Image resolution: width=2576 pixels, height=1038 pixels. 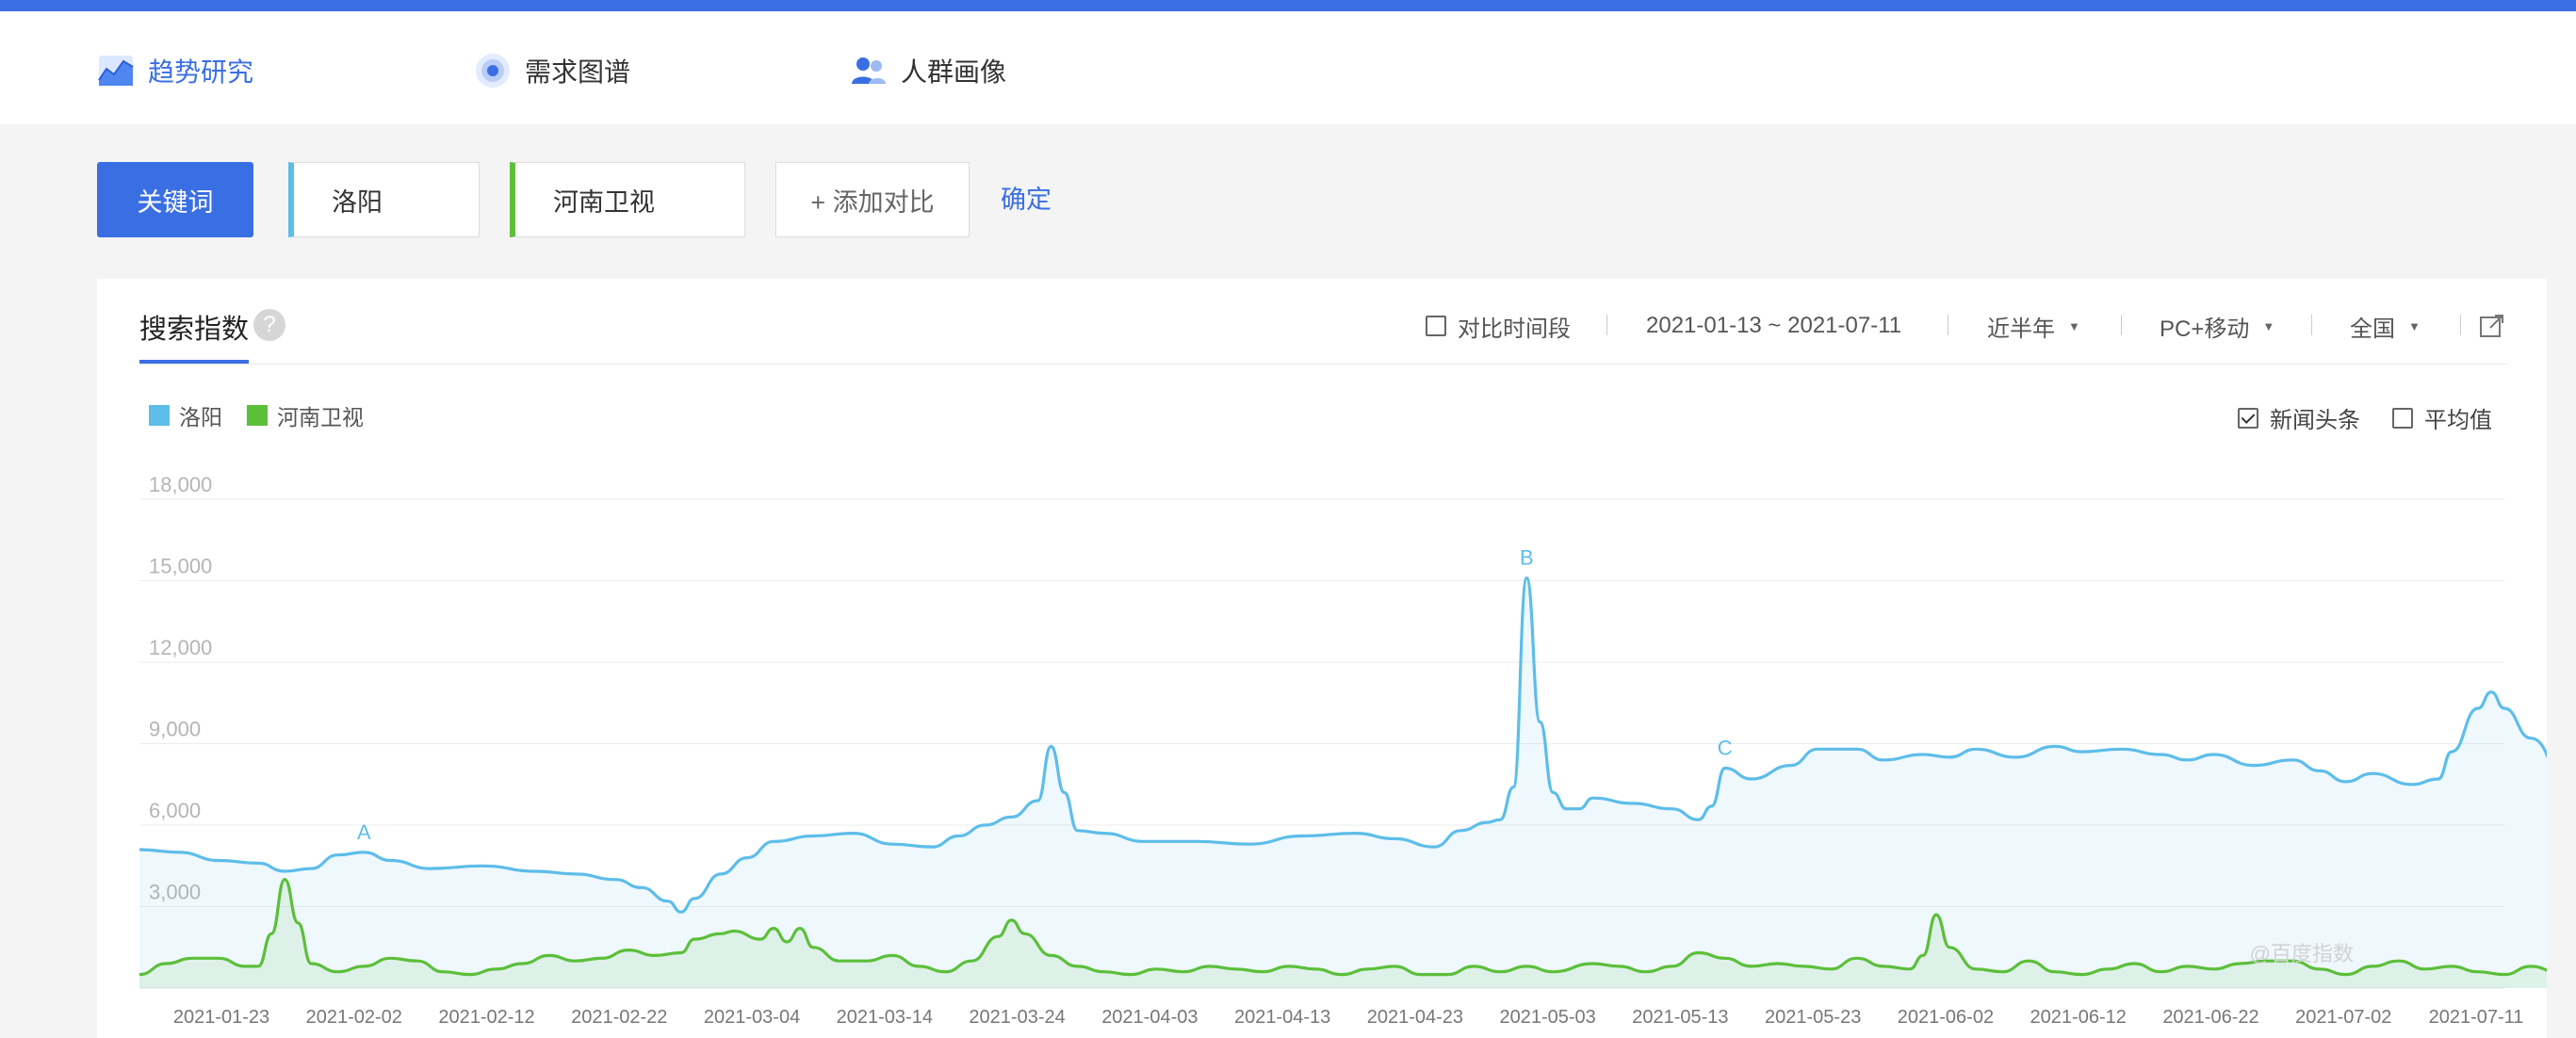 I want to click on nav-audience-portrait-label: 人群画像, so click(x=954, y=72).